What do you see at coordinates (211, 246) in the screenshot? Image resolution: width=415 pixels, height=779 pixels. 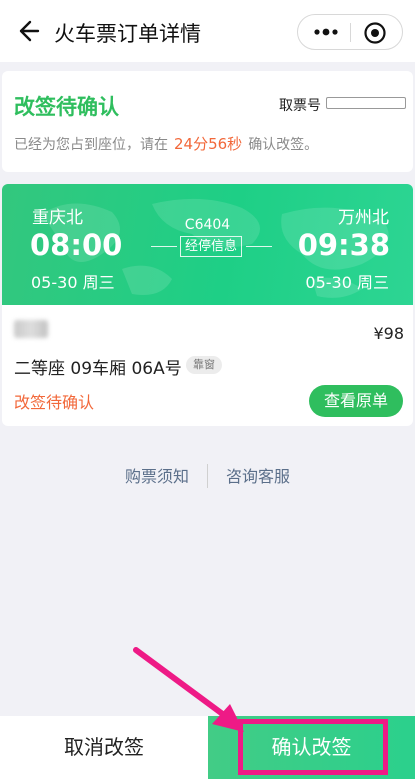 I see `stops-info-button: 经停信息` at bounding box center [211, 246].